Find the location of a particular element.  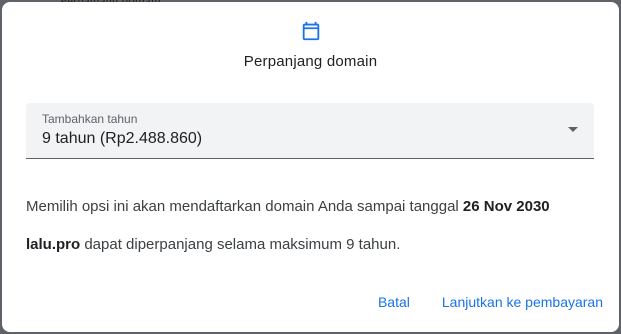

expiry-date: 26 Nov 2030 is located at coordinates (506, 206).